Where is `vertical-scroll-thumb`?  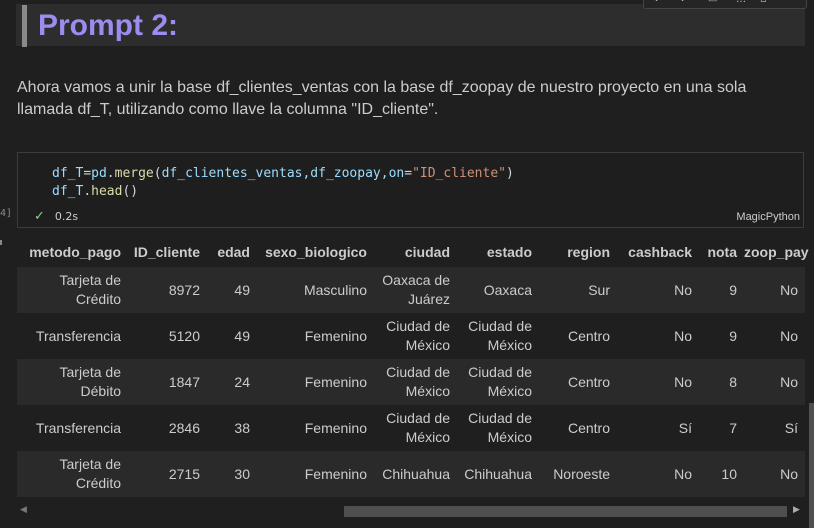
vertical-scroll-thumb is located at coordinates (811, 465).